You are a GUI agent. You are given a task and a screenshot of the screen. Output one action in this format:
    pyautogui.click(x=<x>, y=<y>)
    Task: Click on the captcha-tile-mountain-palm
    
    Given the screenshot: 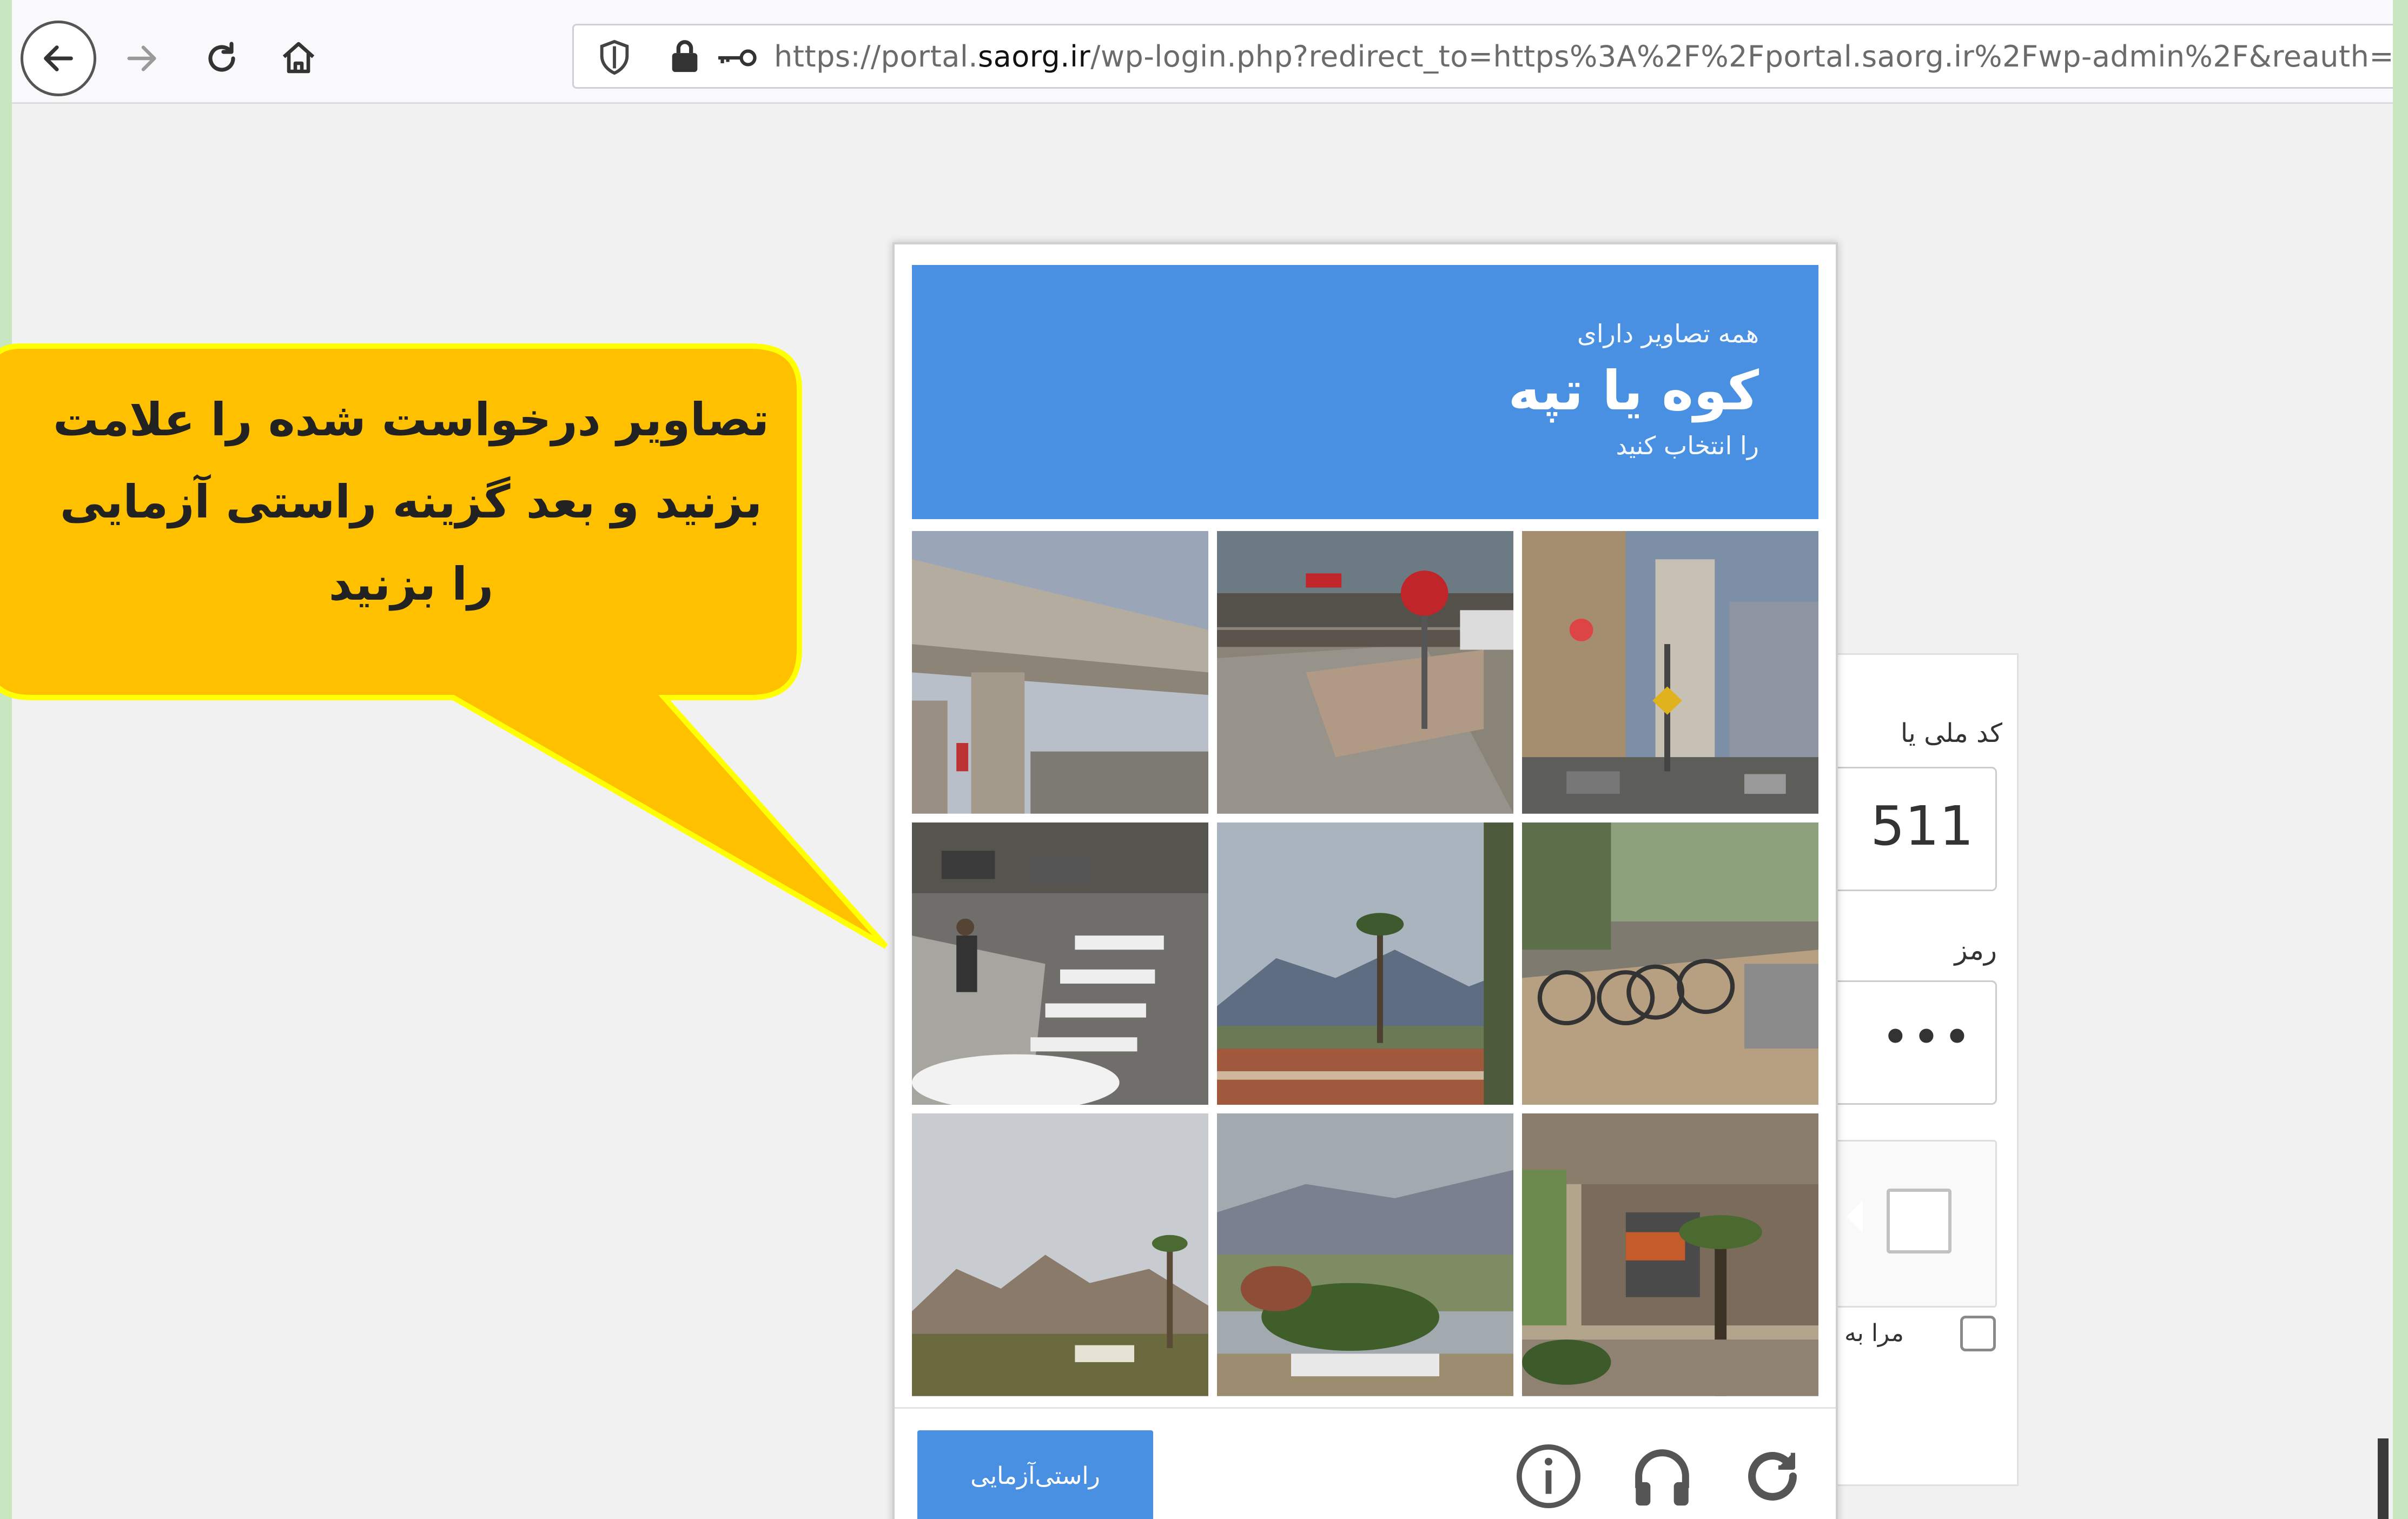 What is the action you would take?
    pyautogui.click(x=1365, y=964)
    